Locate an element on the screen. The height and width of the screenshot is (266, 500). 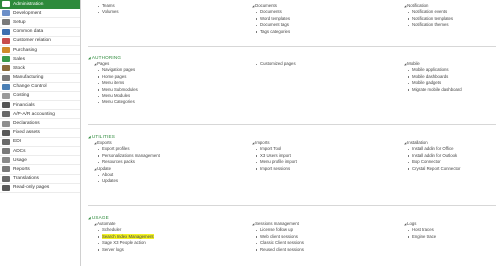
edi-icon is located at coordinates (6, 141).